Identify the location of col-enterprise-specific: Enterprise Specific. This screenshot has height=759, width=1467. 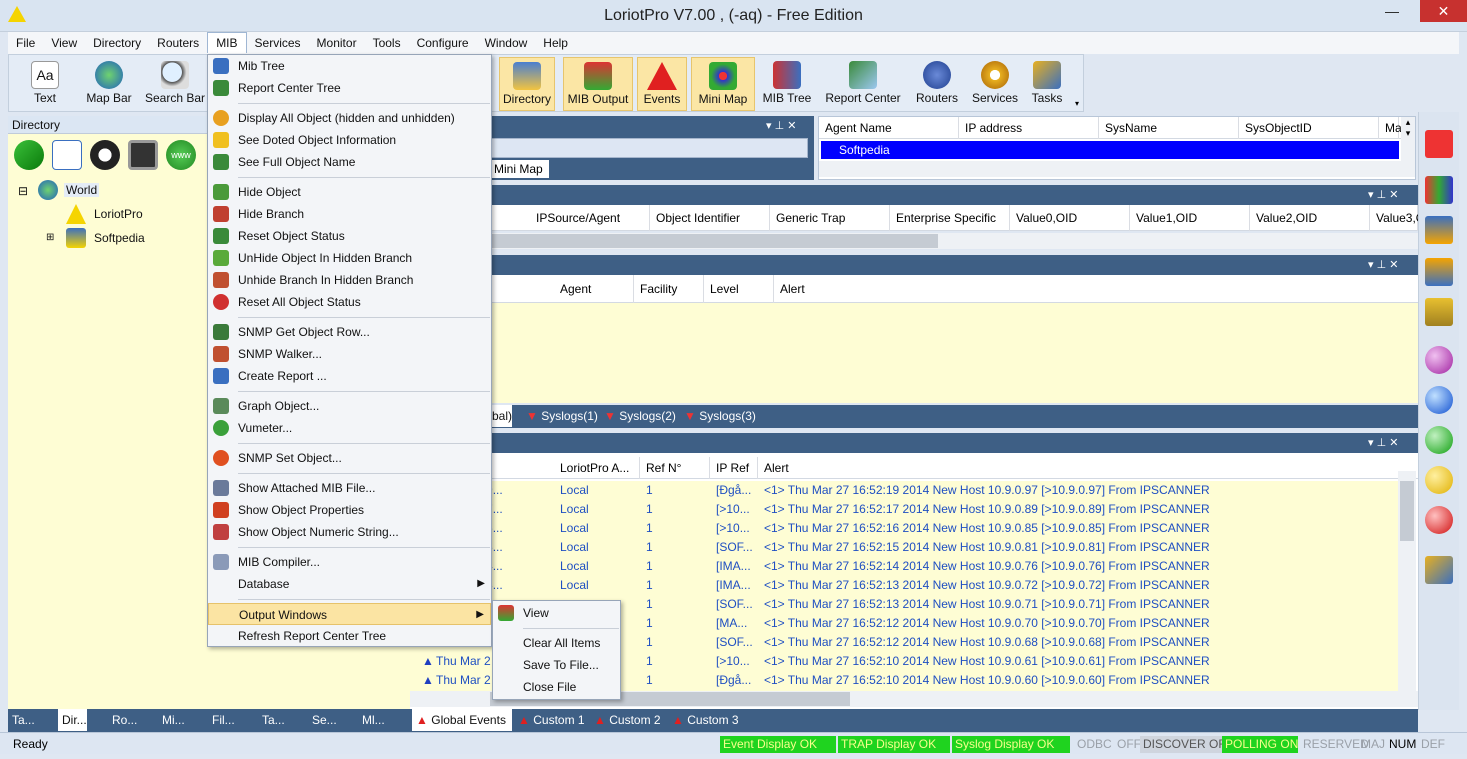
(950, 218).